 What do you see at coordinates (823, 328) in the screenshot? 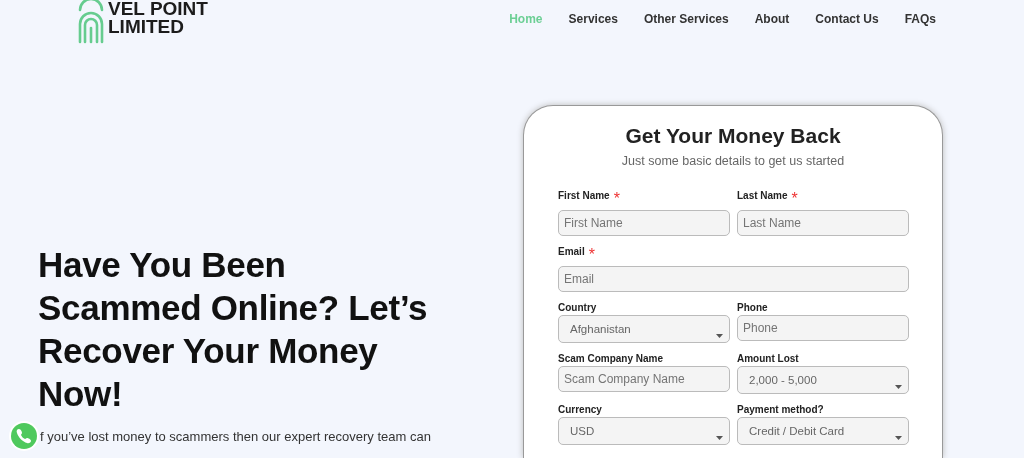
I see `input-field: Phone` at bounding box center [823, 328].